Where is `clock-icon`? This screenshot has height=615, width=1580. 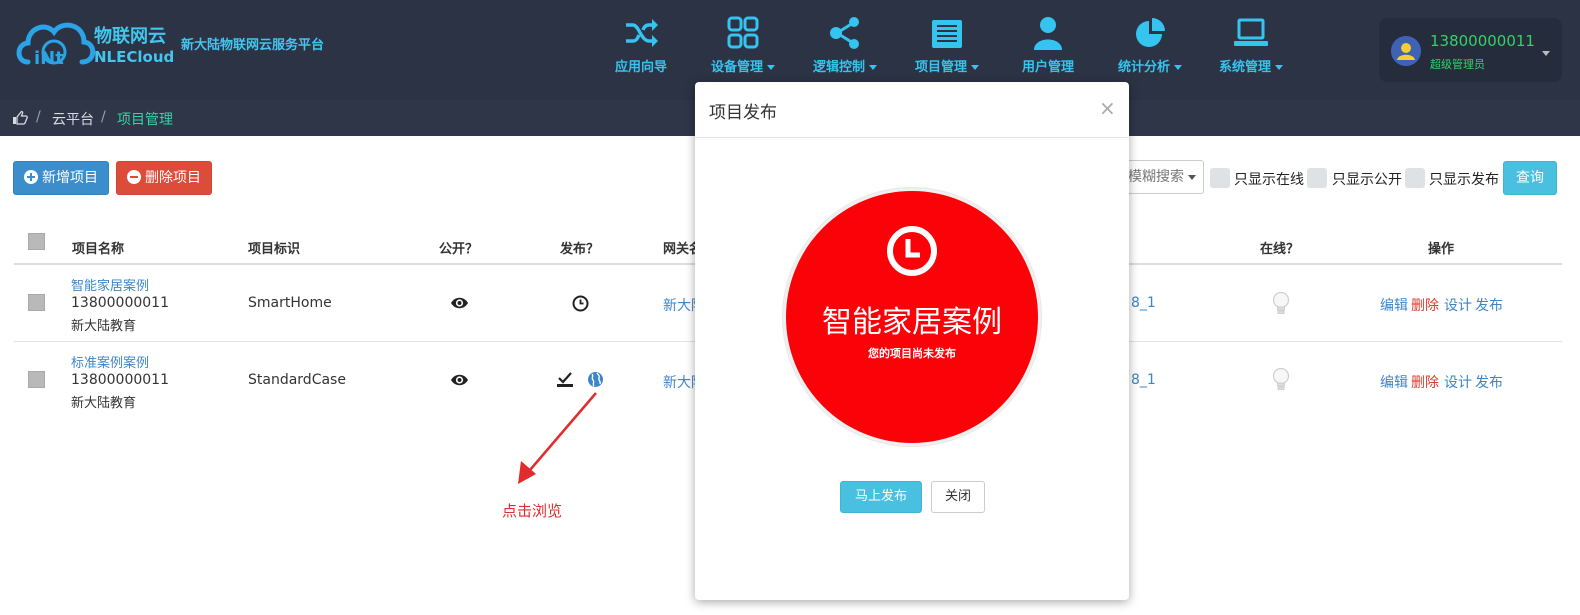 clock-icon is located at coordinates (912, 251).